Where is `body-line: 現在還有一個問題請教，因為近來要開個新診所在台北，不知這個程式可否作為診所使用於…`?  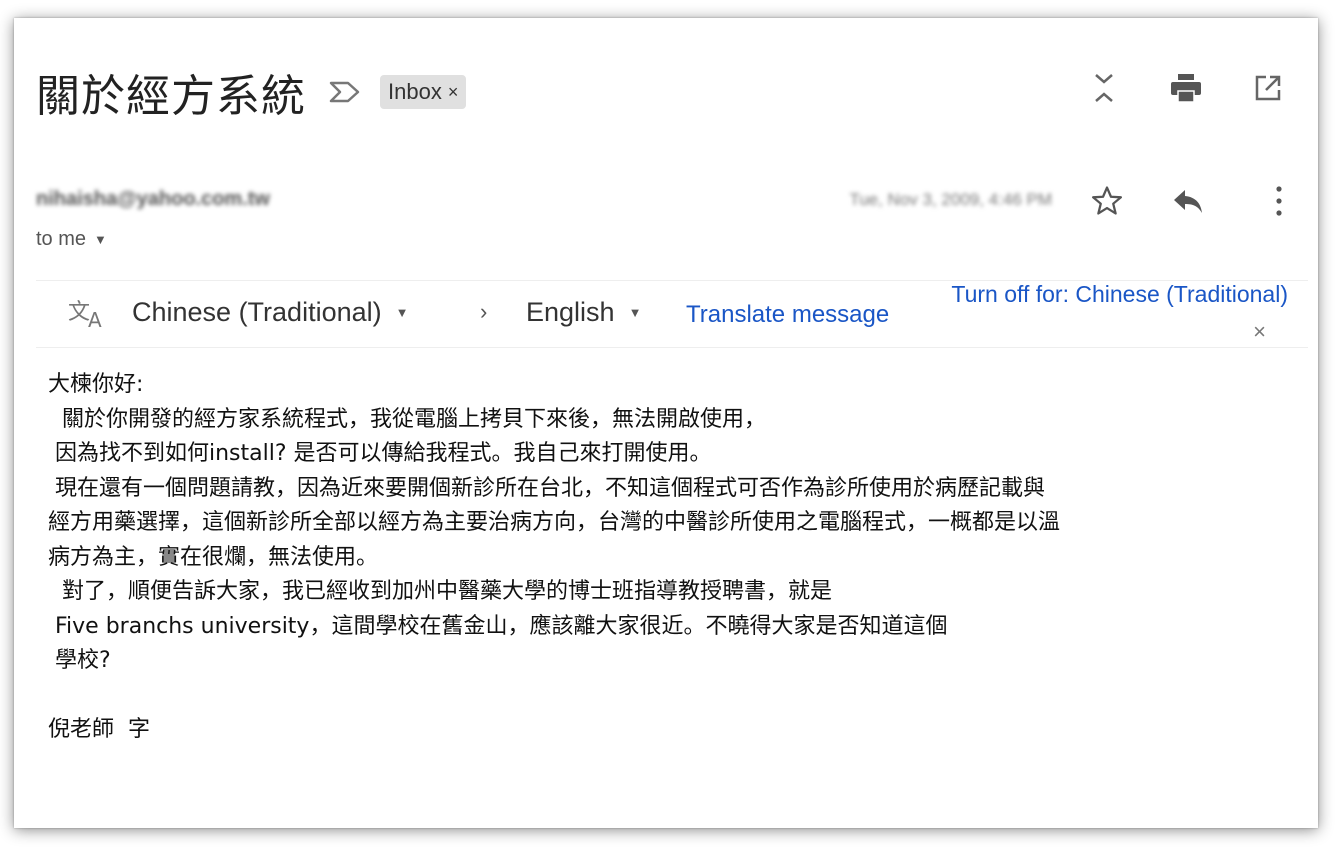
body-line: 現在還有一個問題請教，因為近來要開個新診所在台北，不知這個程式可否作為診所使用於… is located at coordinates (546, 488).